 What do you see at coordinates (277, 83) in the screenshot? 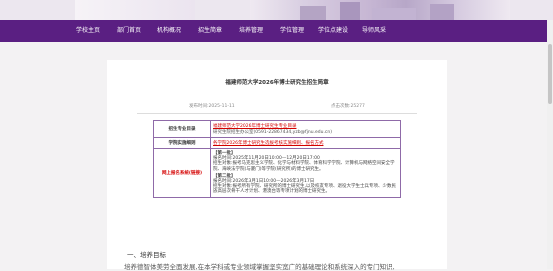
I see `article-title: 福建师范大学2026年博士研究生招生简章` at bounding box center [277, 83].